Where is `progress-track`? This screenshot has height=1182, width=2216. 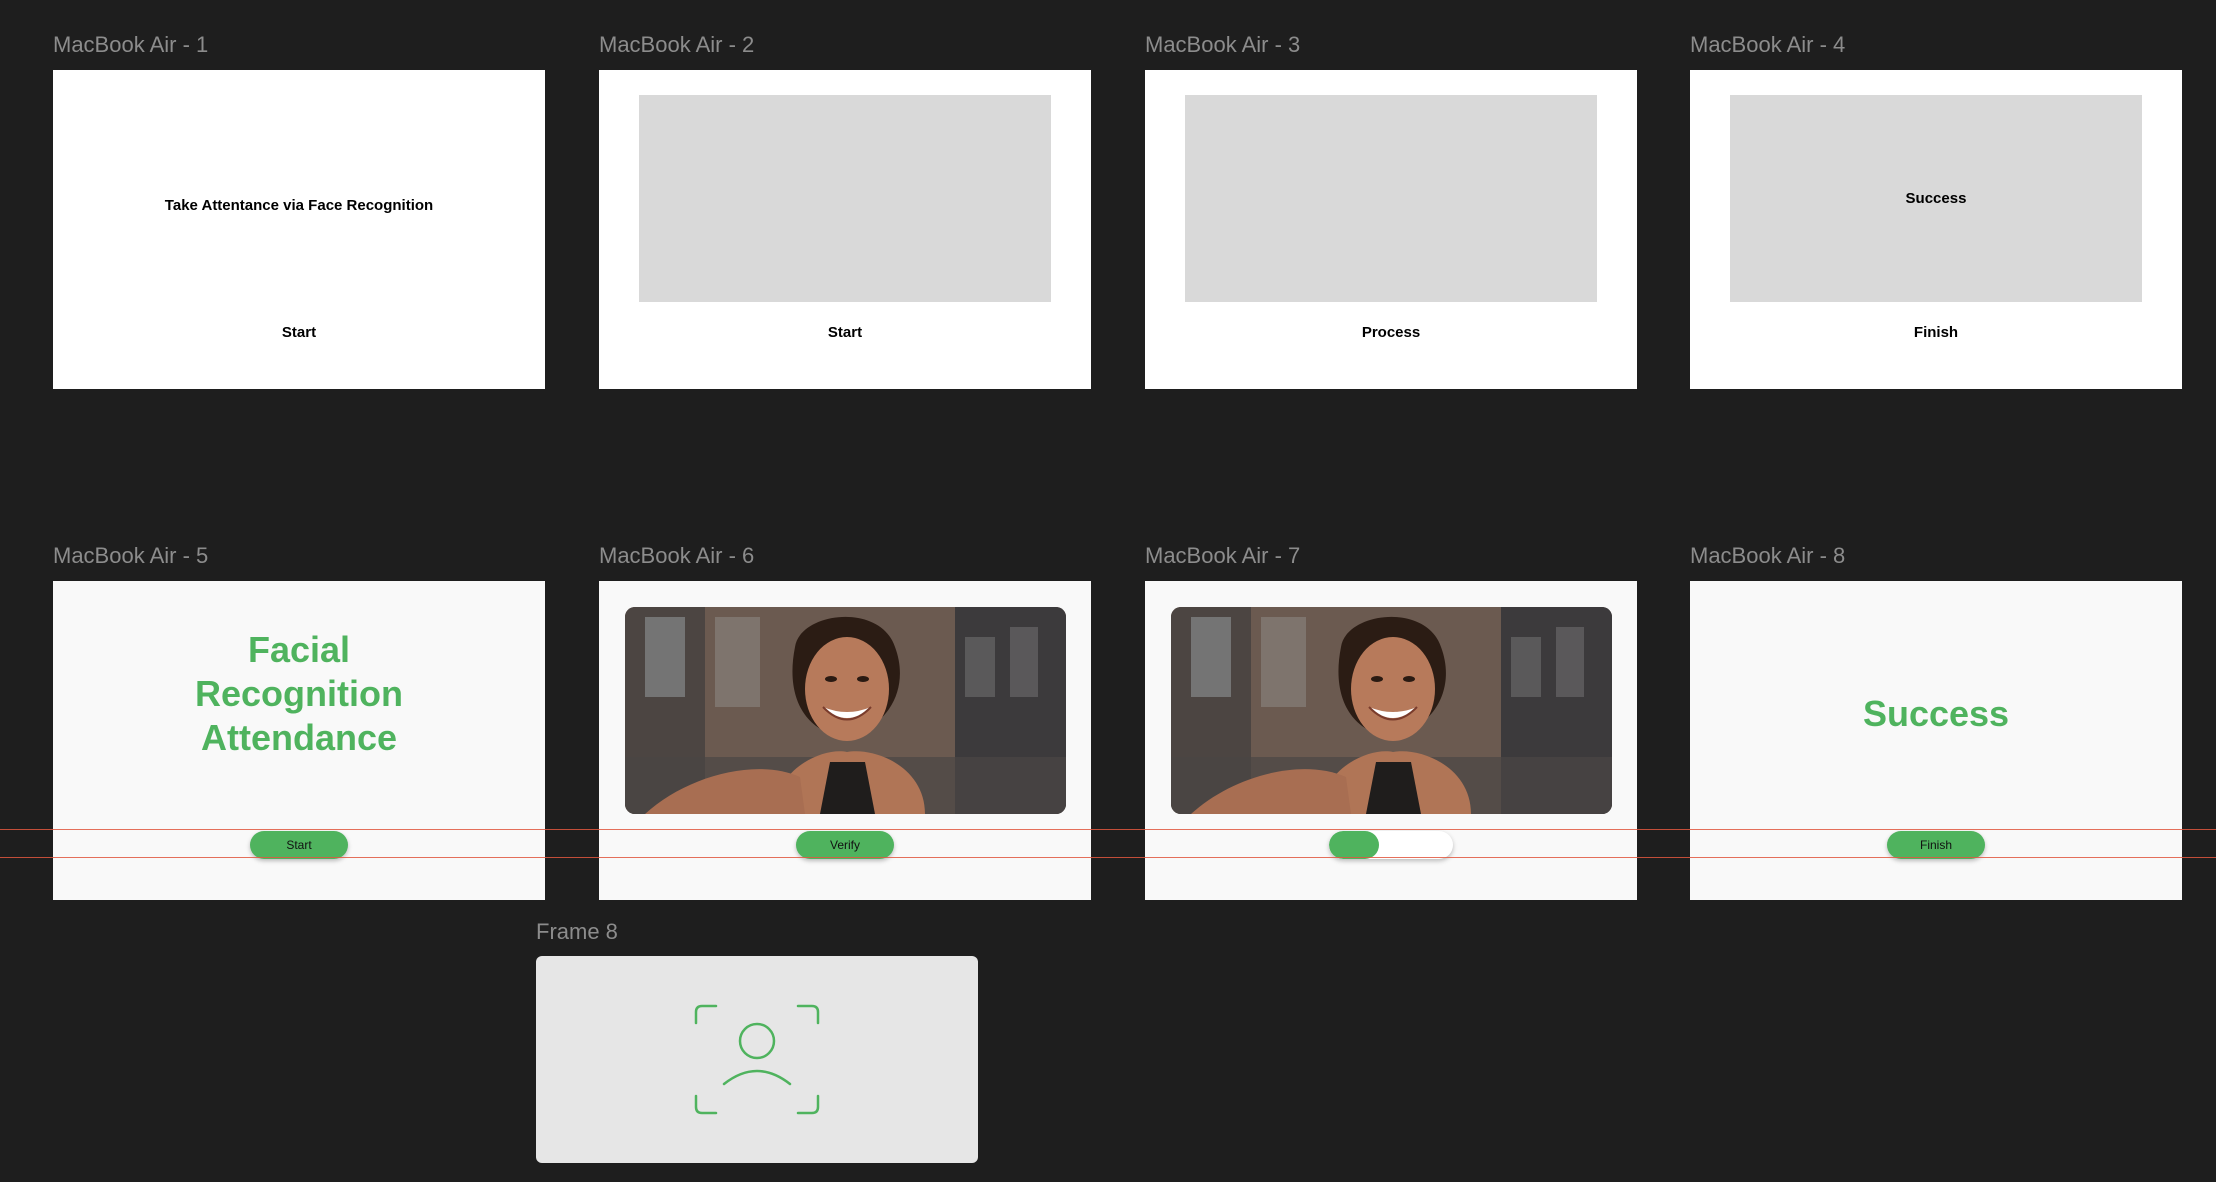
progress-track is located at coordinates (1391, 845).